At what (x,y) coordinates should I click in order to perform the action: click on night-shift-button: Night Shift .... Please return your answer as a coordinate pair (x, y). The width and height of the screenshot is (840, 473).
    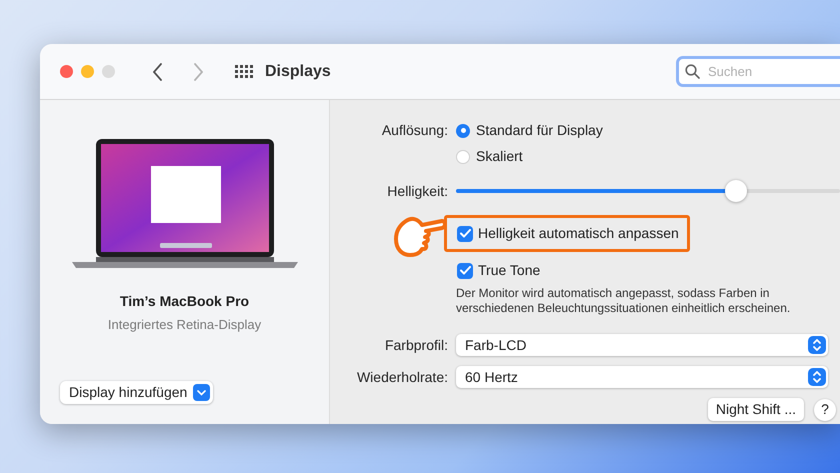
    Looking at the image, I should click on (756, 409).